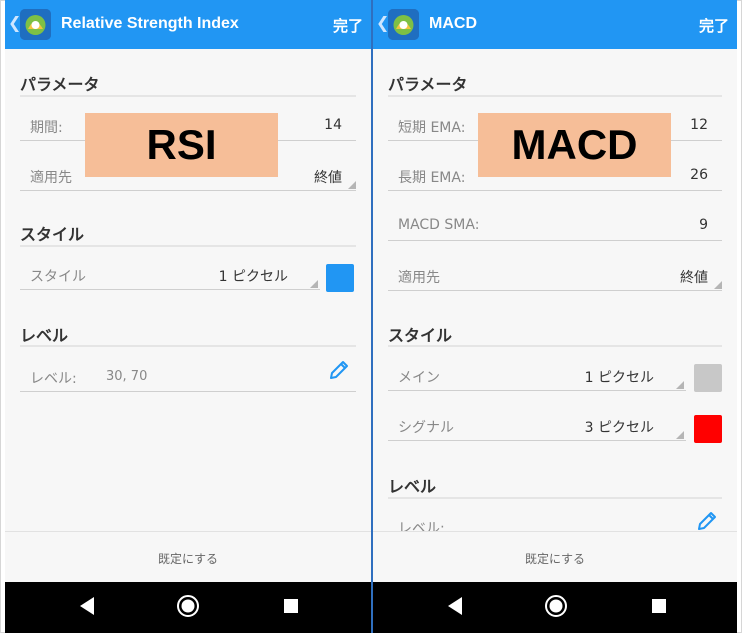 The height and width of the screenshot is (633, 742). I want to click on fast-ema-label: 短期 EMA:, so click(432, 128).